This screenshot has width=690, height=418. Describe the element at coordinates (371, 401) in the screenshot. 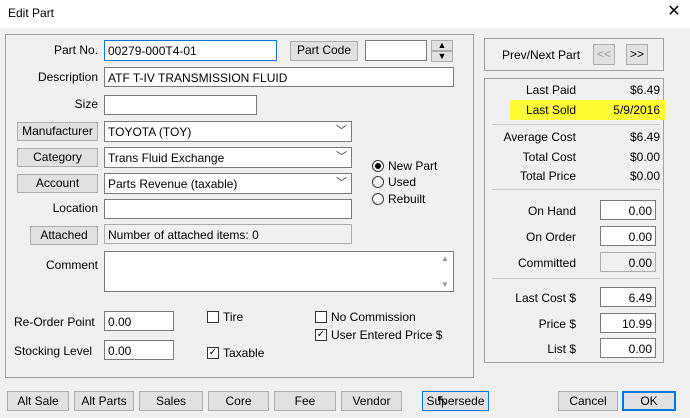

I see `vendor-button: Vendor` at that location.